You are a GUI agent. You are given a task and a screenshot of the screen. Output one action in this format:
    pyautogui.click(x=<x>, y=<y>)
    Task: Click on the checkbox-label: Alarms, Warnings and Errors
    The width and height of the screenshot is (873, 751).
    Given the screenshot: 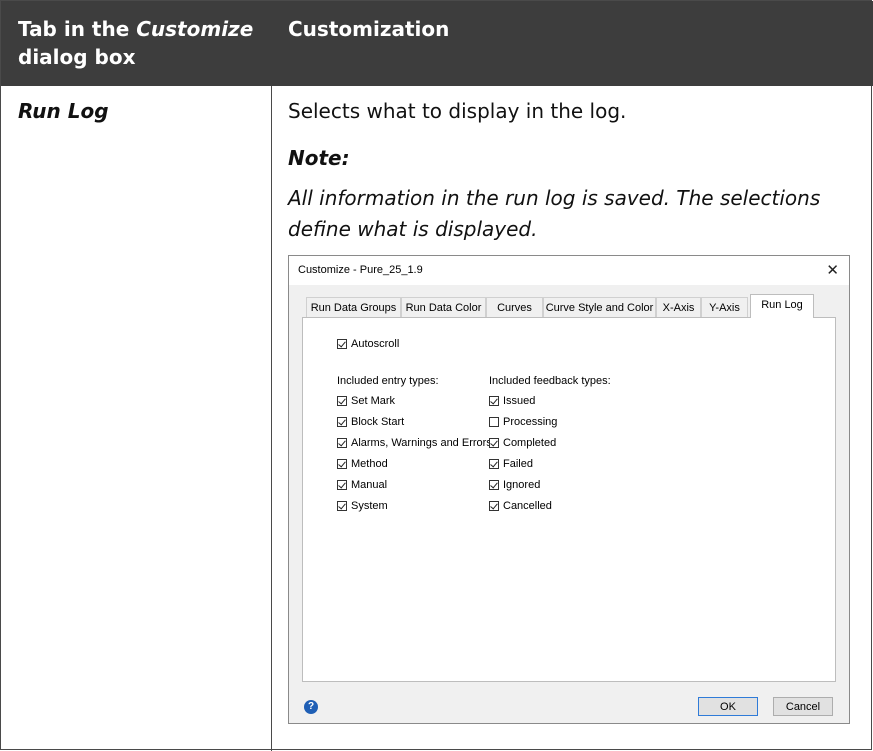 What is the action you would take?
    pyautogui.click(x=421, y=443)
    